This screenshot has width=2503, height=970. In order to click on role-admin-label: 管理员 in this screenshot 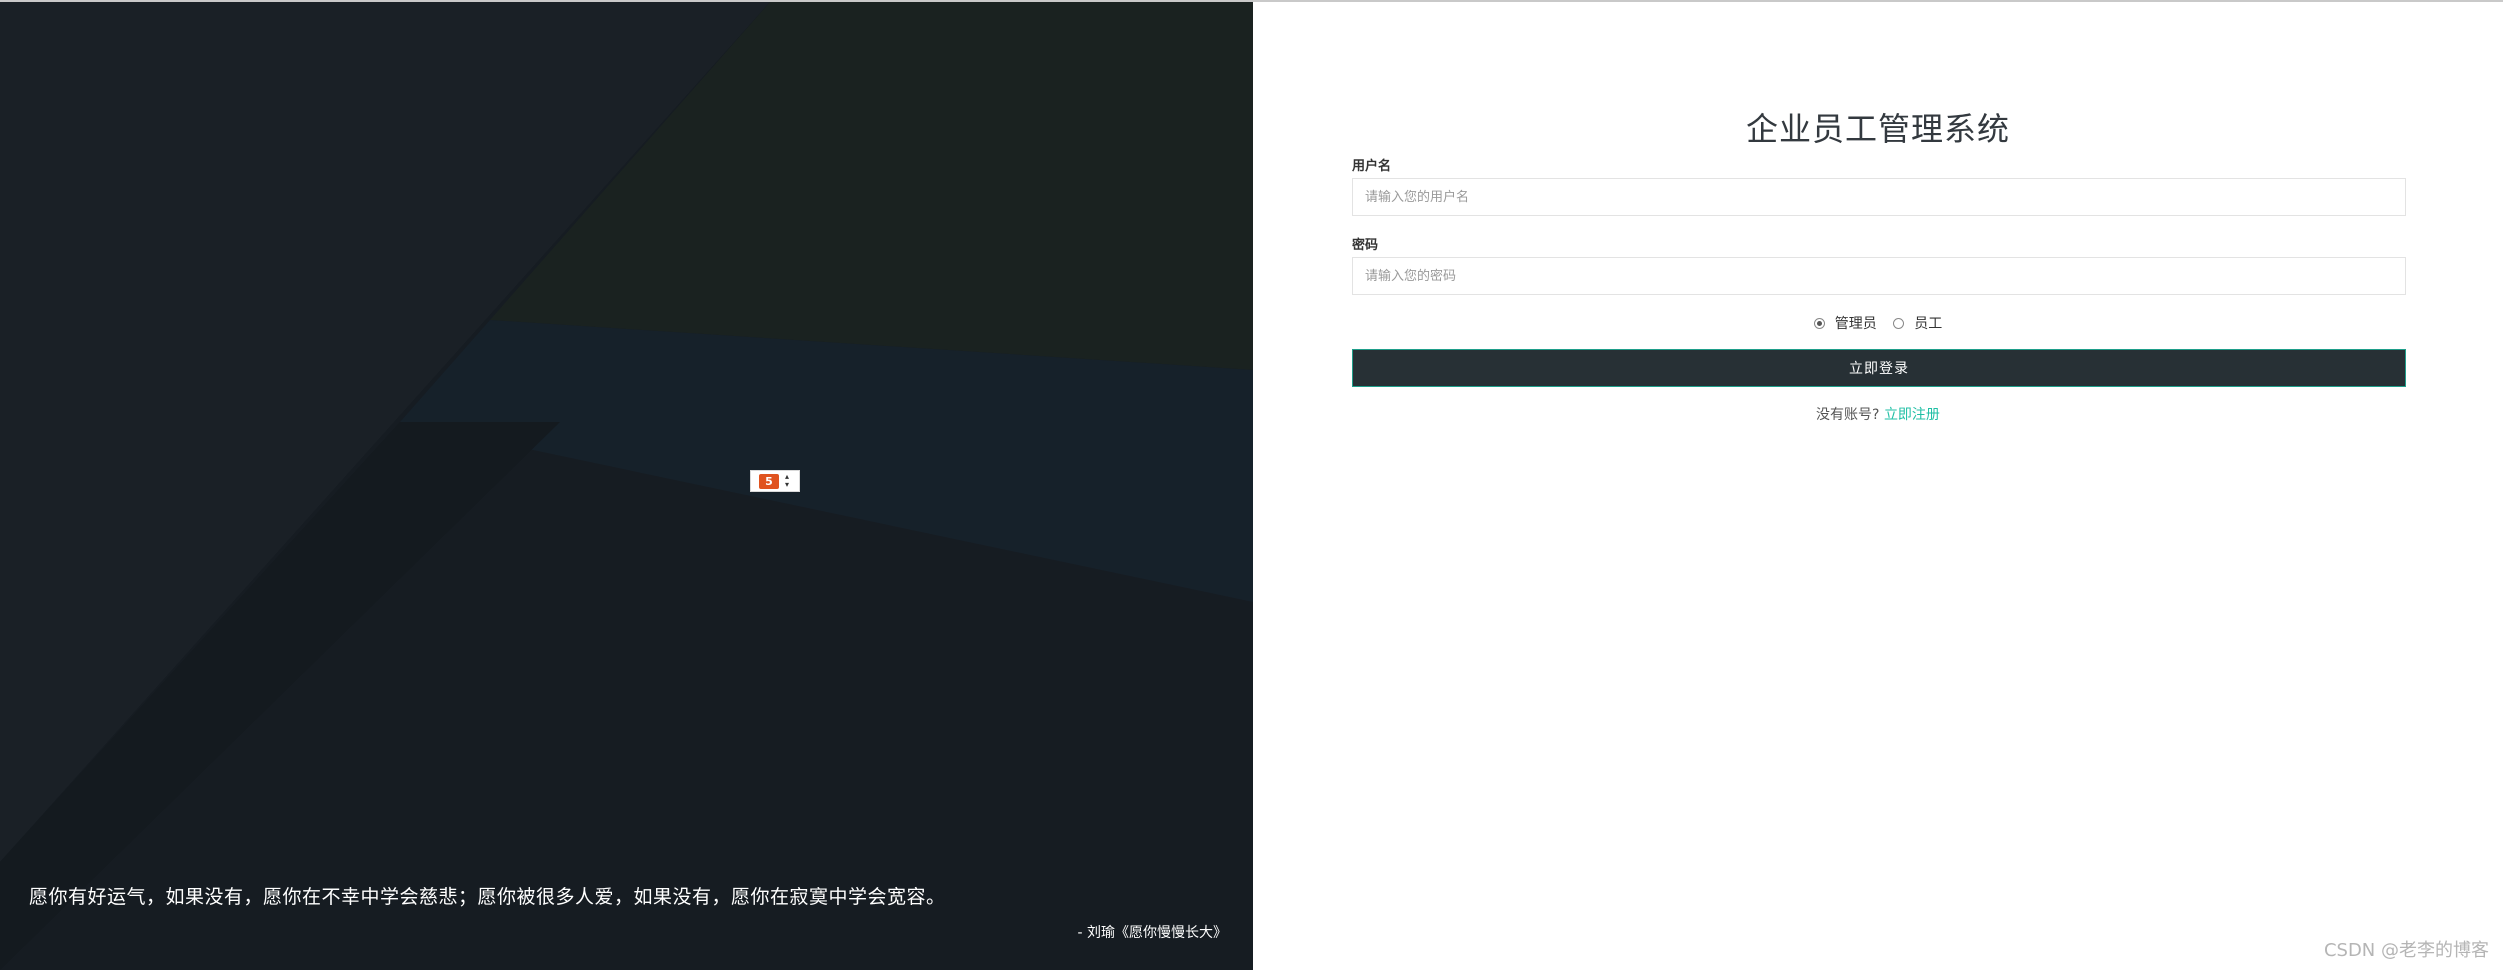, I will do `click(1855, 324)`.